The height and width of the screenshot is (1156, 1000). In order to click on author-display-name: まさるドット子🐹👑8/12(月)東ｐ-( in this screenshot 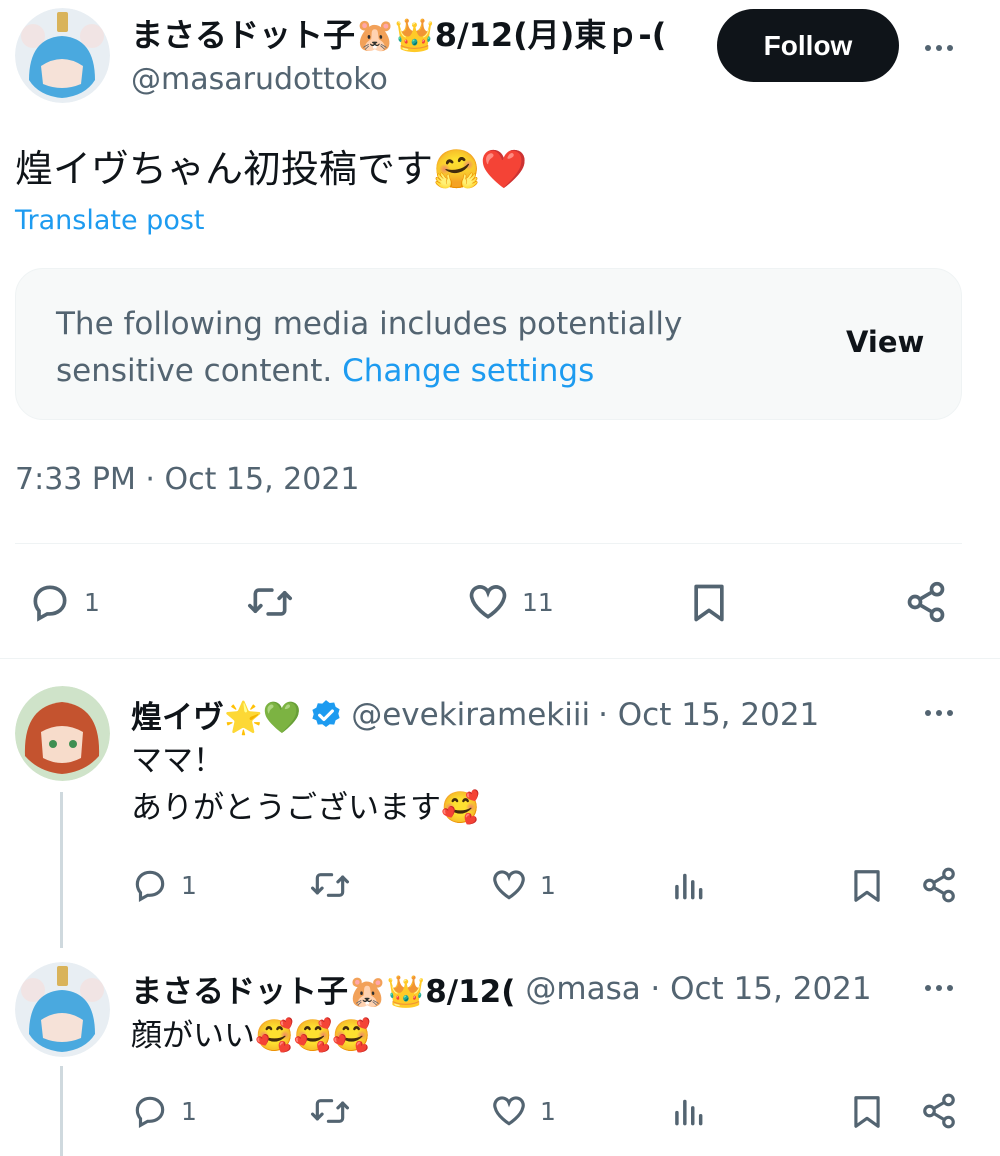, I will do `click(416, 33)`.